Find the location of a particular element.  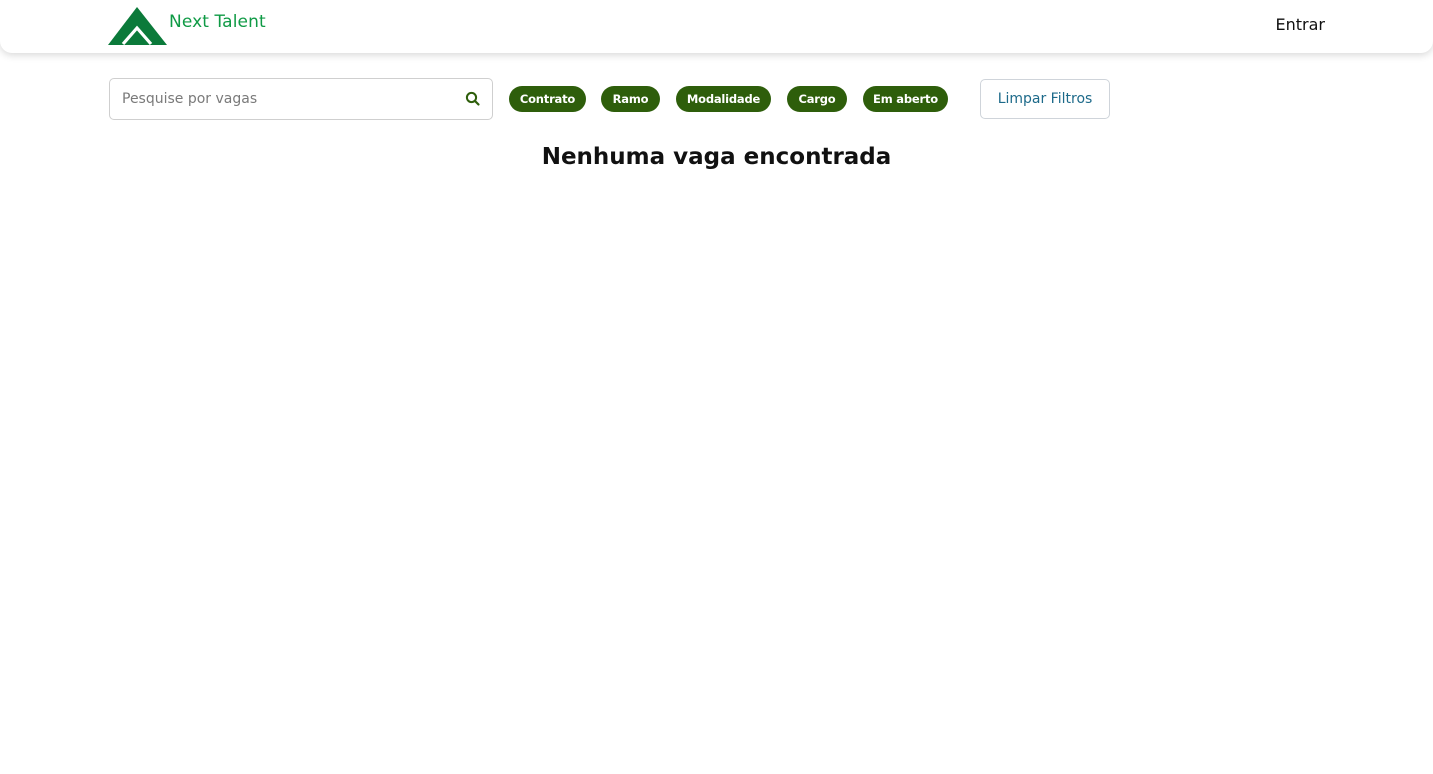

brand-logo-link: Next Talent is located at coordinates (187, 26).